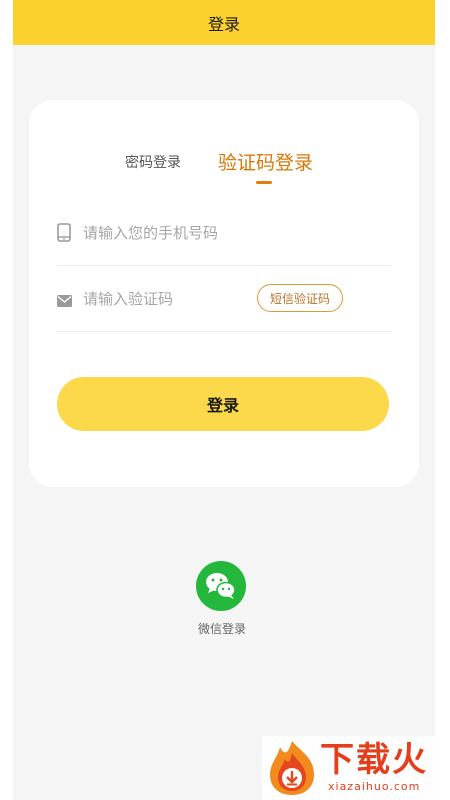 Image resolution: width=450 pixels, height=800 pixels. I want to click on tab-code-login: 验证码登录, so click(265, 161).